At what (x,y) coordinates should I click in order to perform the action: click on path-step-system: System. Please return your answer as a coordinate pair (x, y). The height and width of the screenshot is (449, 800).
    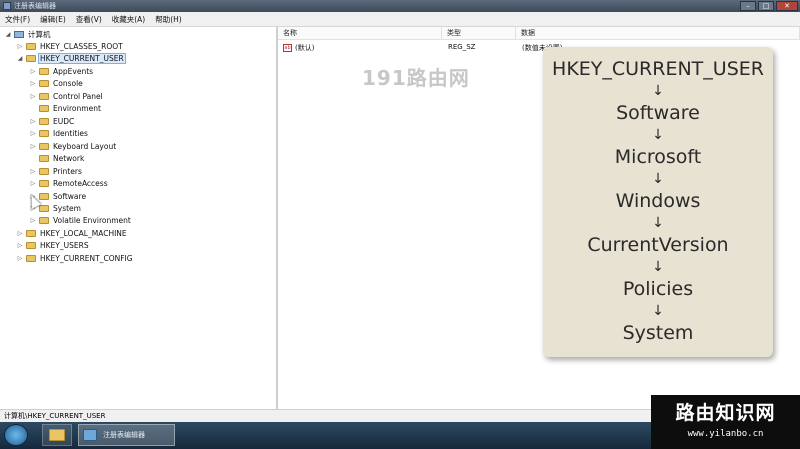
    Looking at the image, I should click on (658, 333).